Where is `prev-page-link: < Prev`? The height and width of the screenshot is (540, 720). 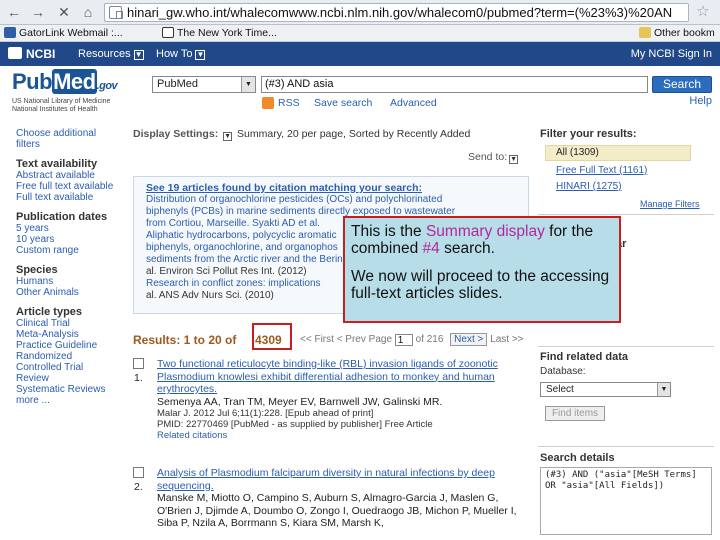
prev-page-link: < Prev is located at coordinates (351, 339).